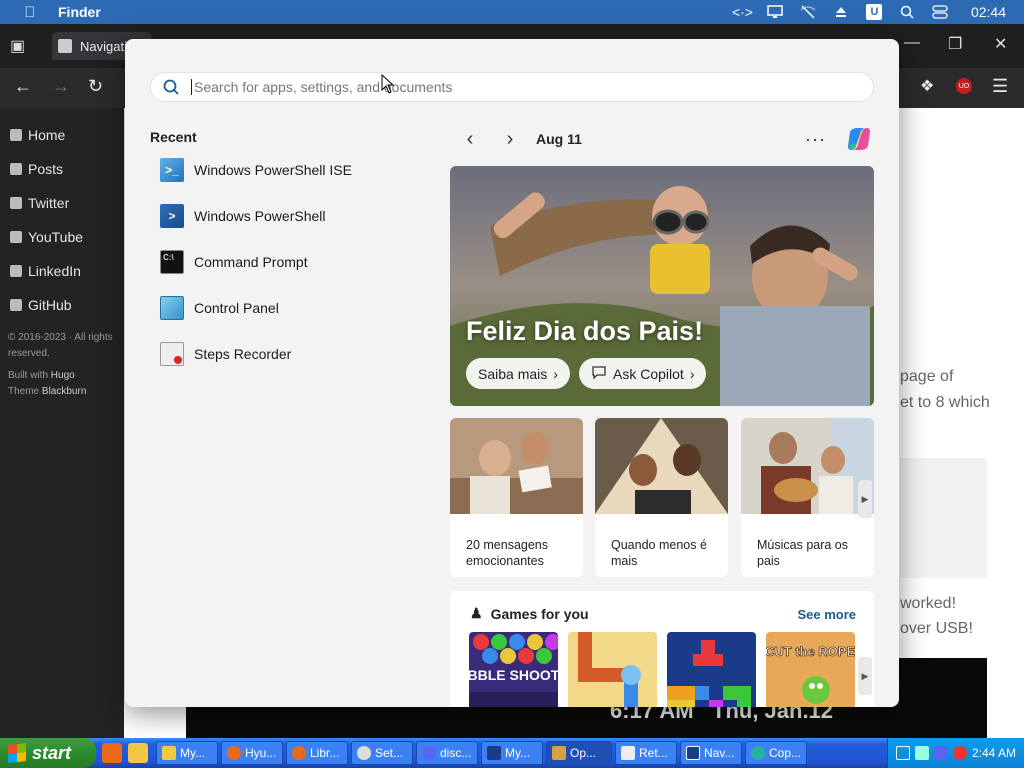  I want to click on forward-icon: →, so click(61, 86).